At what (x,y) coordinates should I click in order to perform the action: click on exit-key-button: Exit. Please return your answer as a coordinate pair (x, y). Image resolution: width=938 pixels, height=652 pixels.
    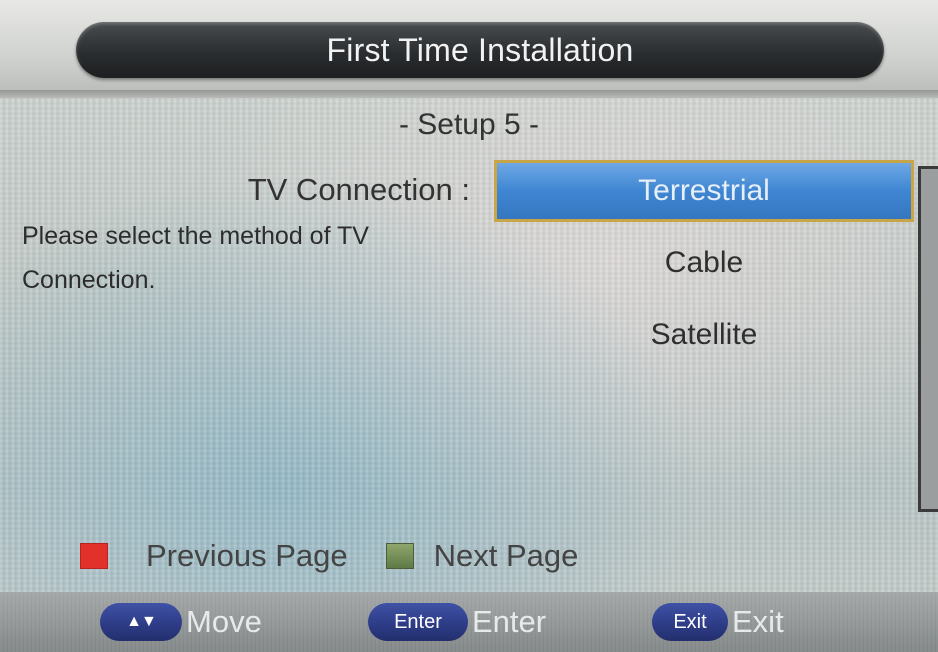
    Looking at the image, I should click on (690, 622).